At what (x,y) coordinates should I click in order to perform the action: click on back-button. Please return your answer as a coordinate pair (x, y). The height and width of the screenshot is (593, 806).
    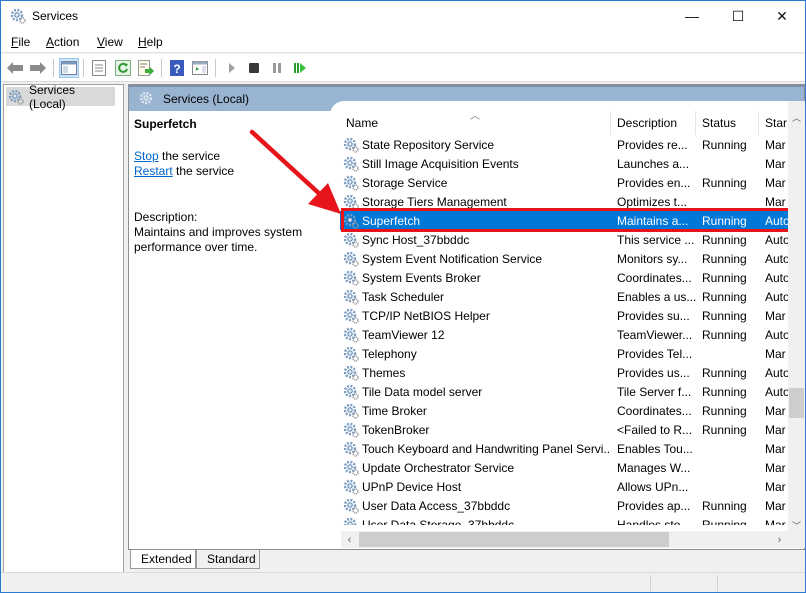
    Looking at the image, I should click on (15, 68).